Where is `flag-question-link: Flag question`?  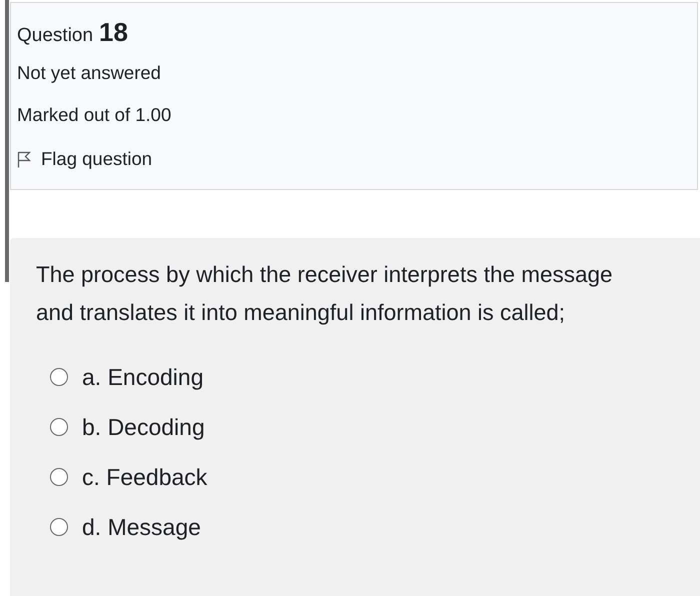
flag-question-link: Flag question is located at coordinates (354, 159).